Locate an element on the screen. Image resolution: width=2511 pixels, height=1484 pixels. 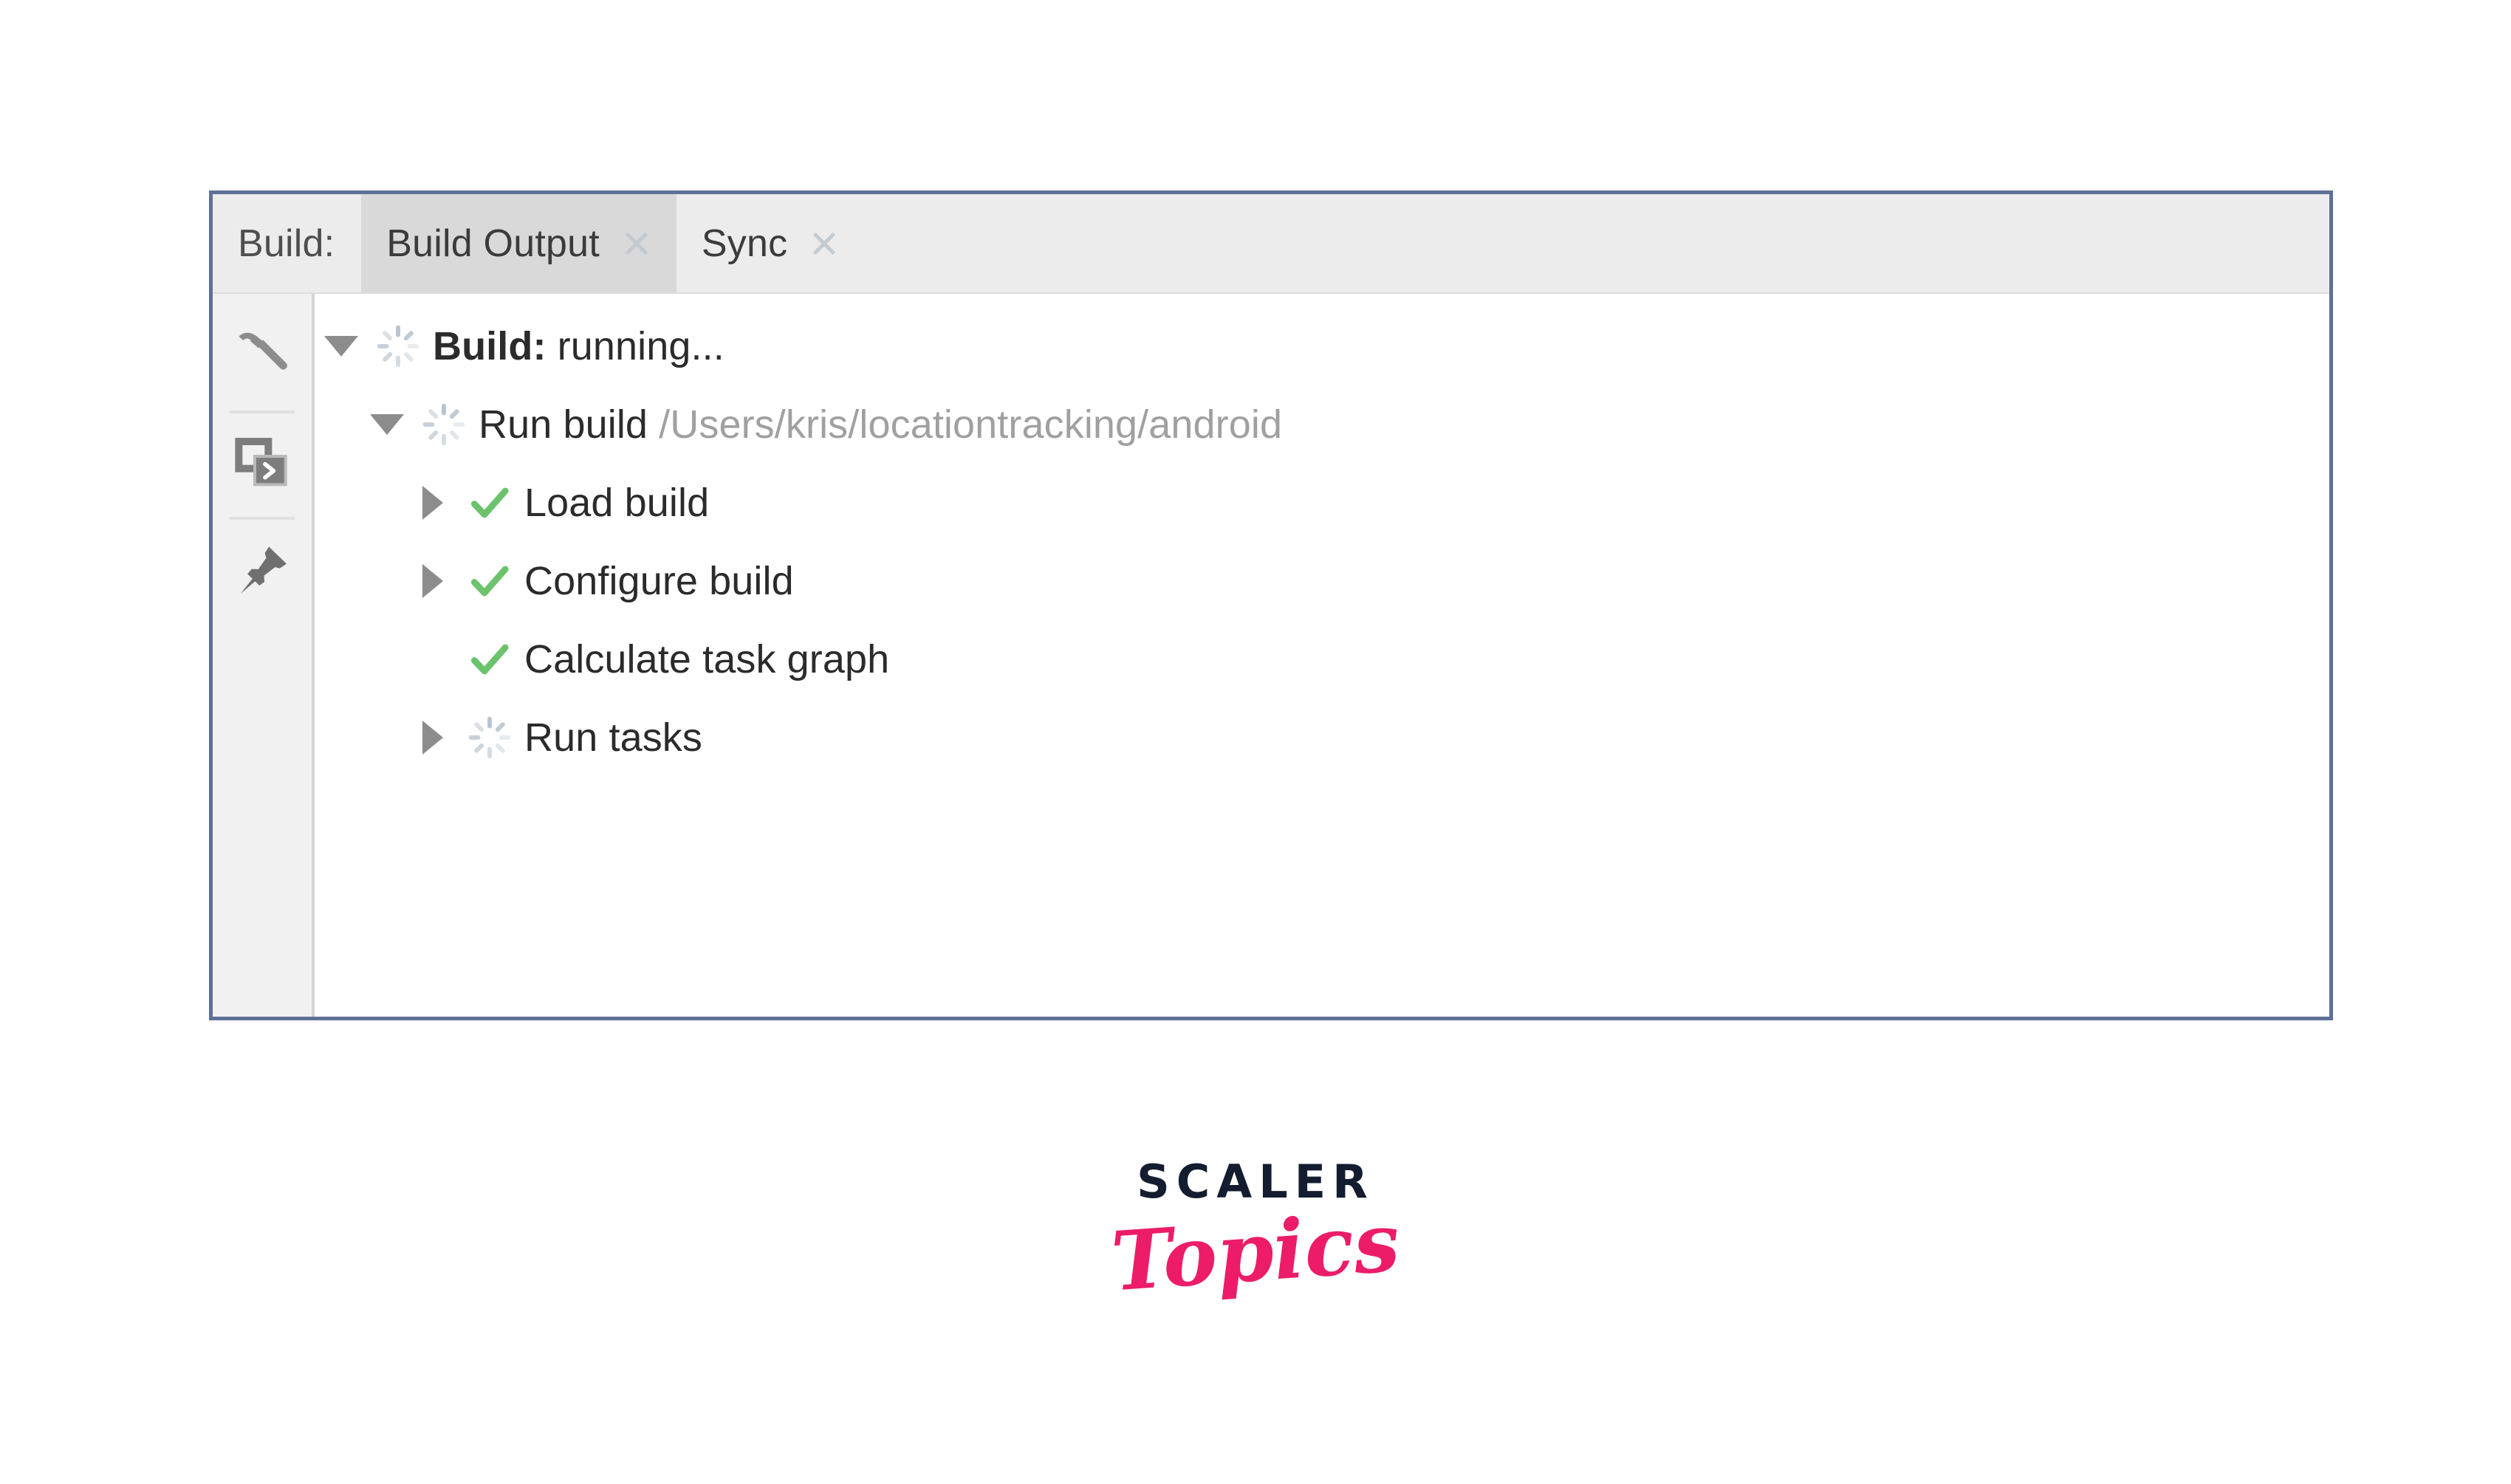
tree-row-label: Calculate task graph is located at coordinates (704, 659).